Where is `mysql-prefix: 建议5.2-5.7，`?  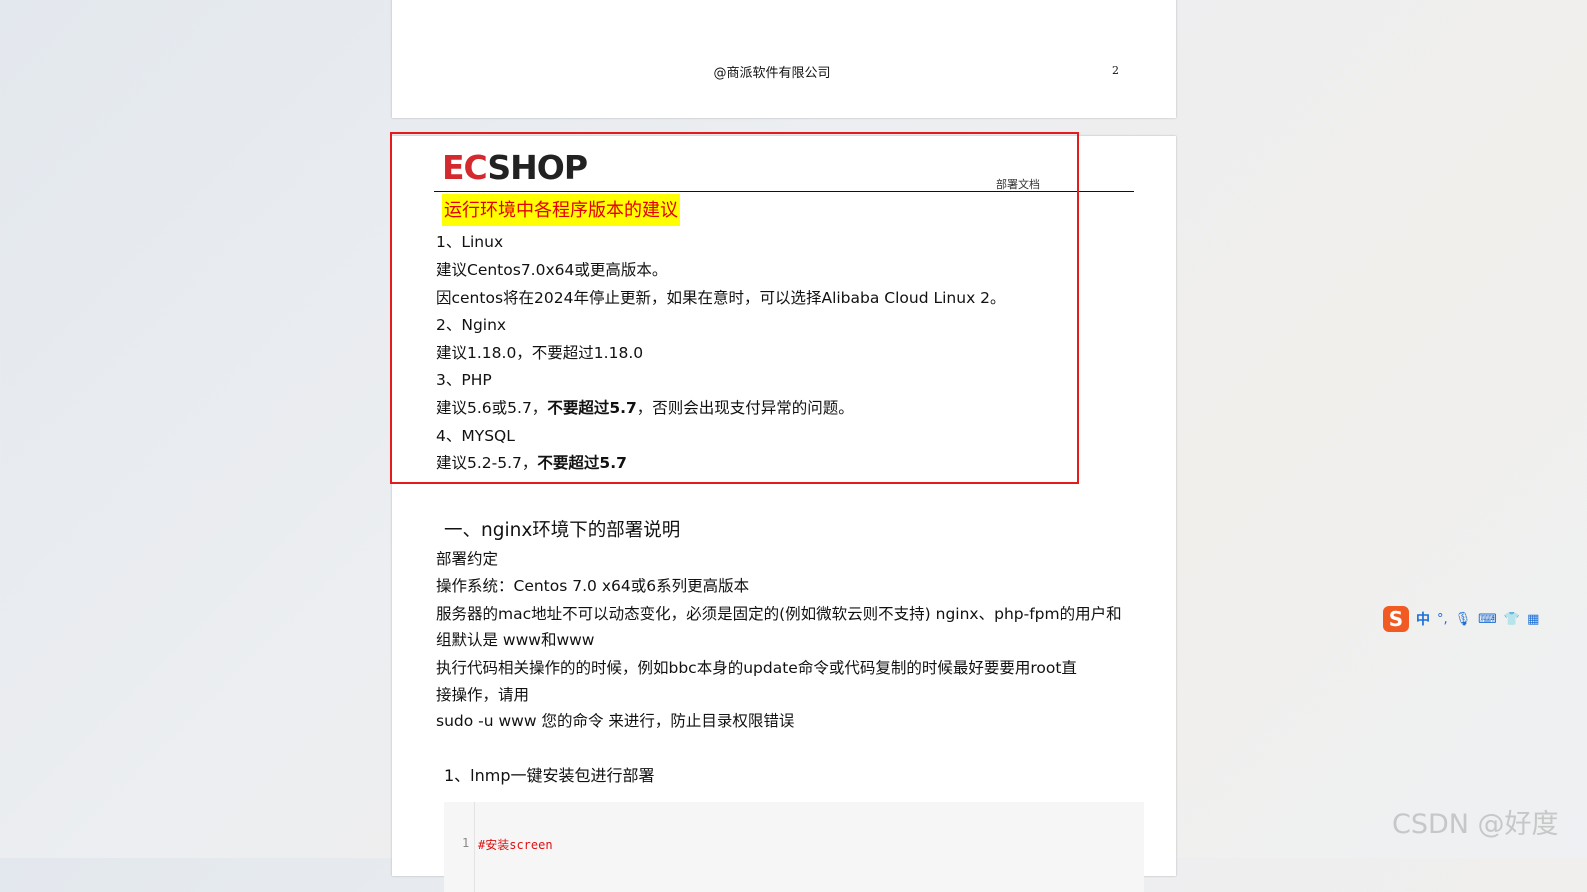 mysql-prefix: 建议5.2-5.7， is located at coordinates (487, 463).